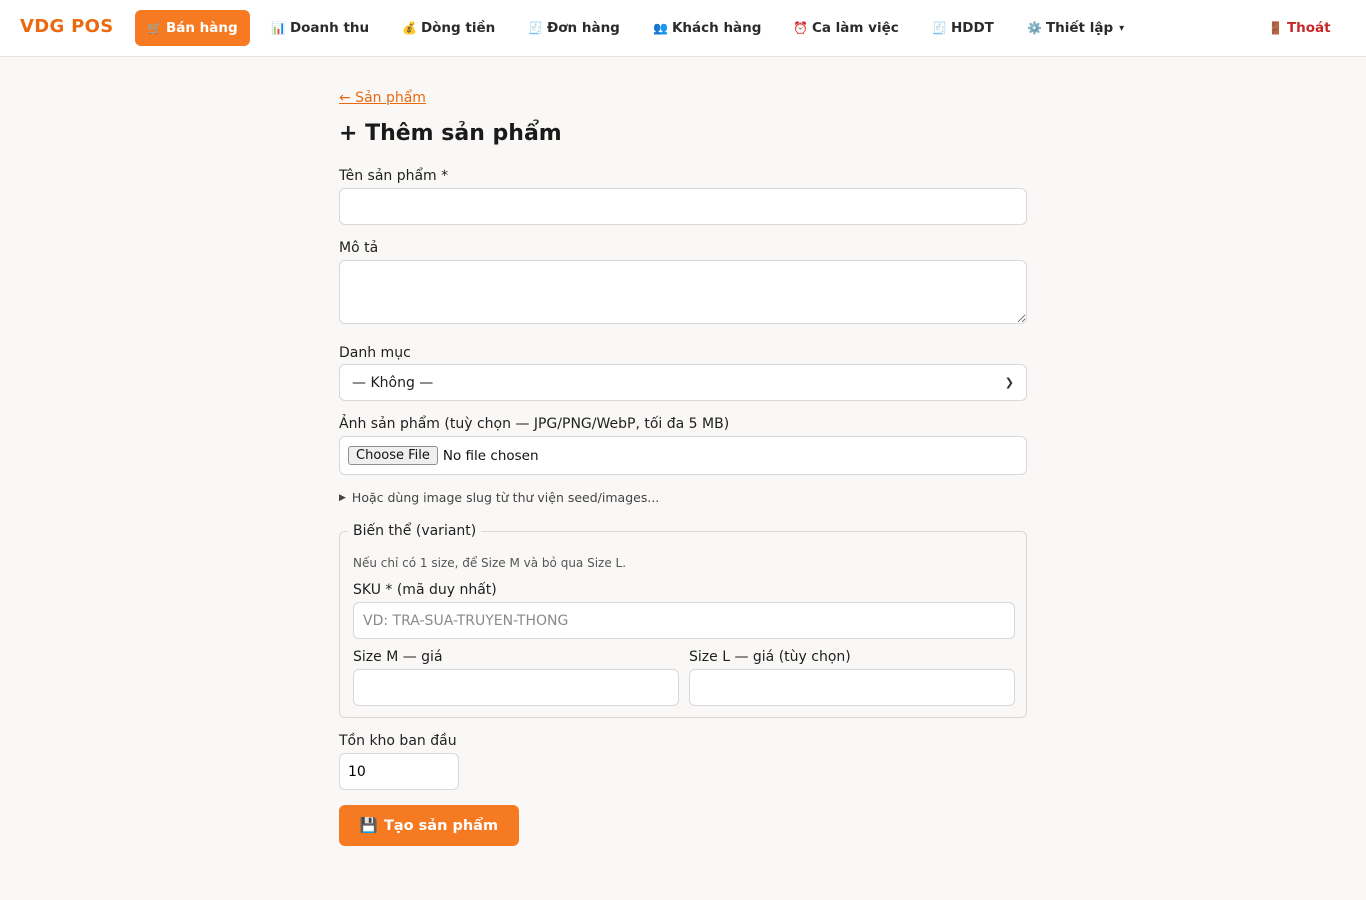  I want to click on image-file-input: Choose File No file chosen, so click(683, 455).